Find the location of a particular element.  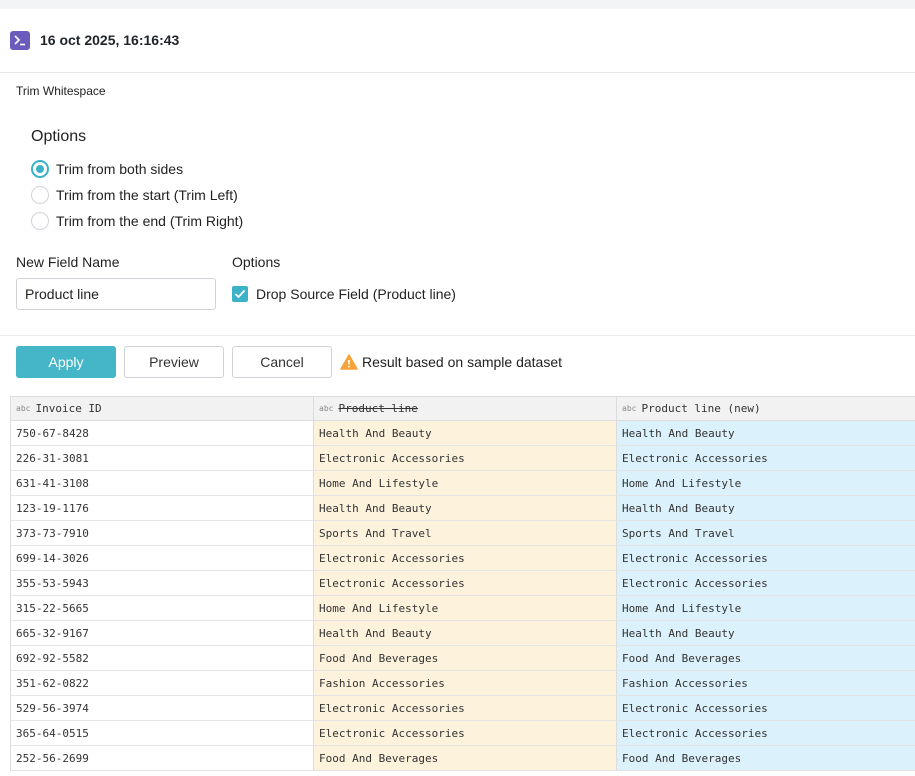

product-line-cell: Fashion Accessories is located at coordinates (465, 683).